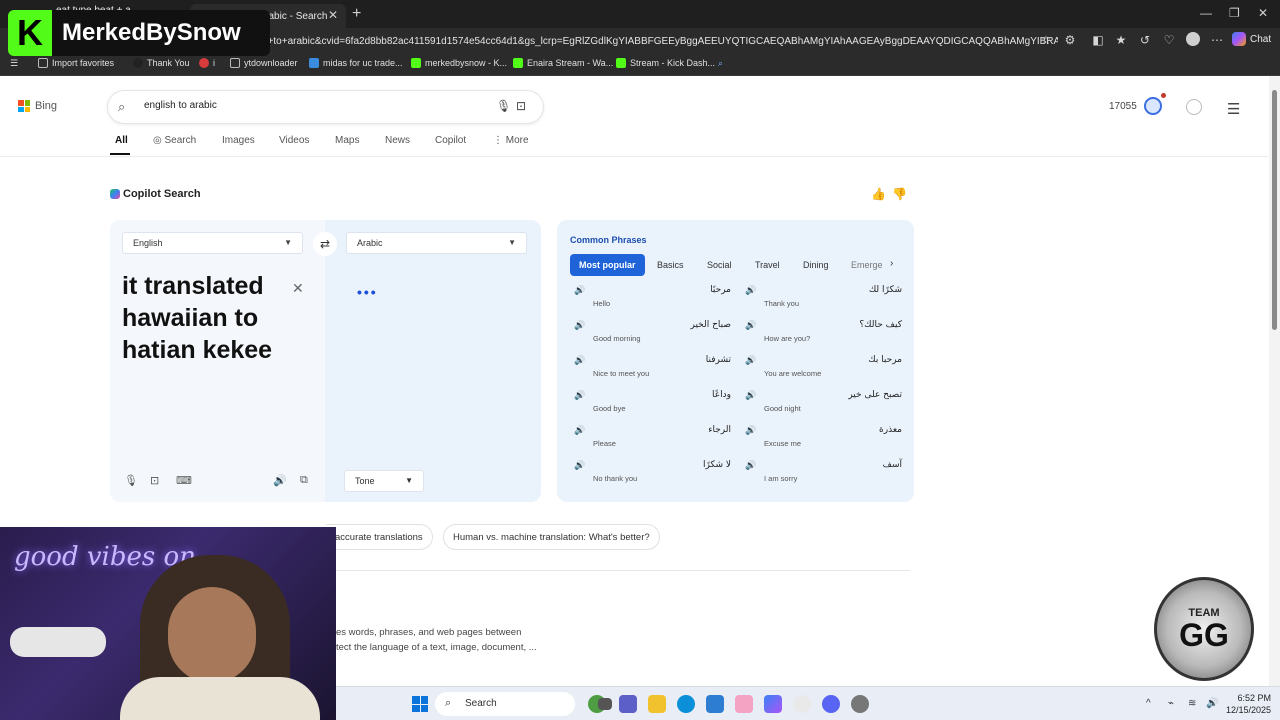  Describe the element at coordinates (1206, 13) in the screenshot. I see `minimize-icon: —` at that location.